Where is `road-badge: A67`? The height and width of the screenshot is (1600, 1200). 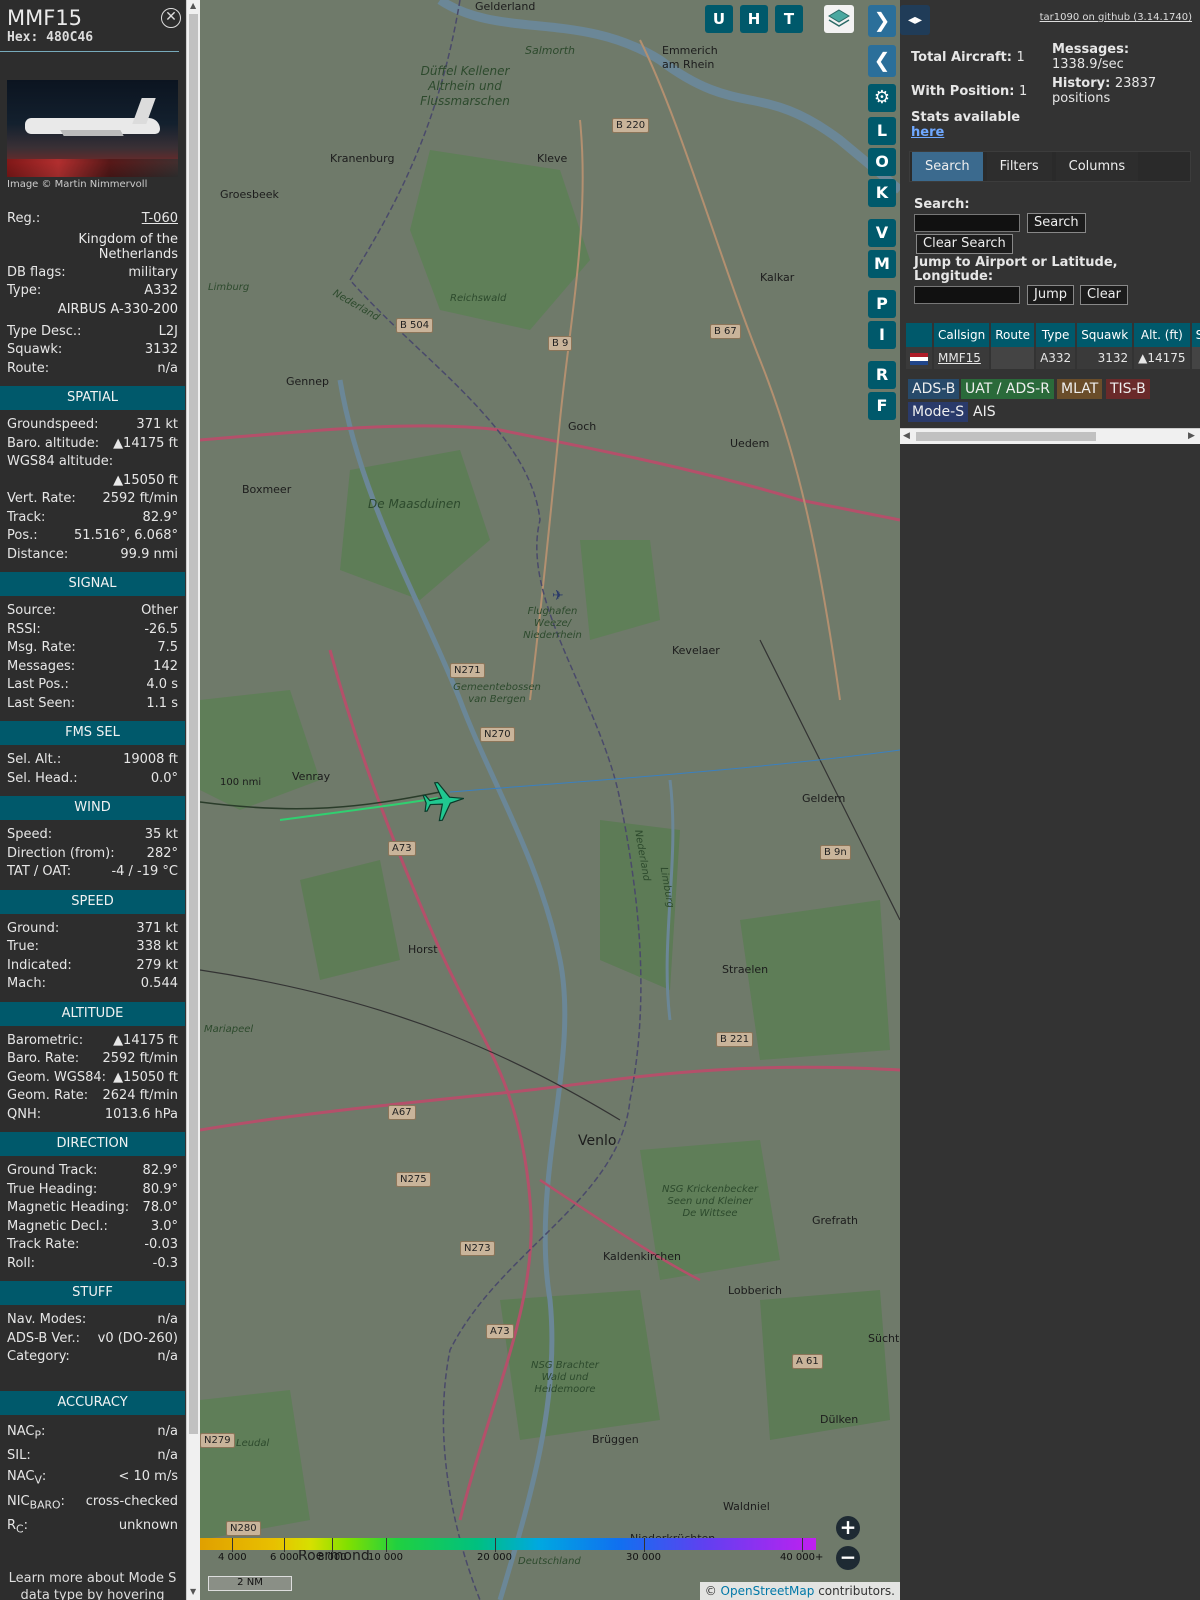
road-badge: A67 is located at coordinates (402, 1112).